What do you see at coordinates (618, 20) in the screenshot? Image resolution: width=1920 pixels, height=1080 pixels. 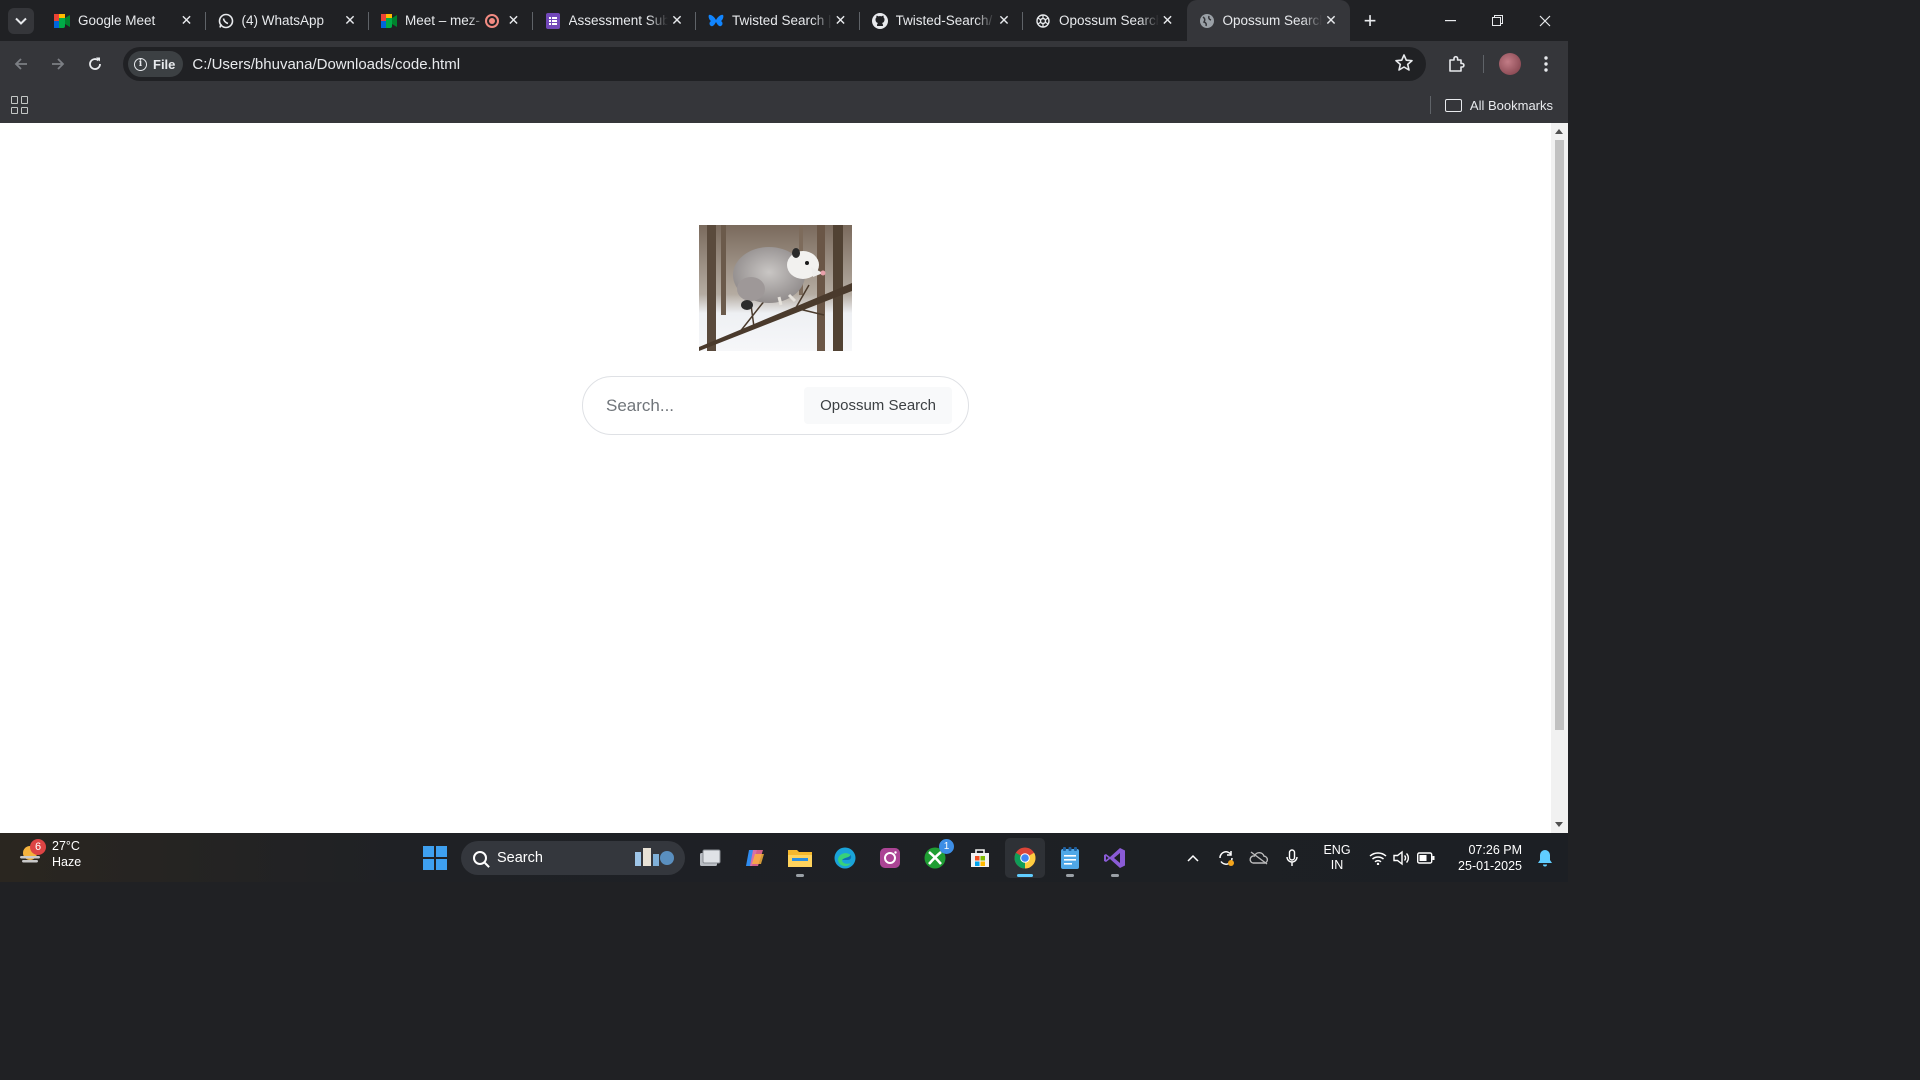 I see `tab-title: Assessment Sub` at bounding box center [618, 20].